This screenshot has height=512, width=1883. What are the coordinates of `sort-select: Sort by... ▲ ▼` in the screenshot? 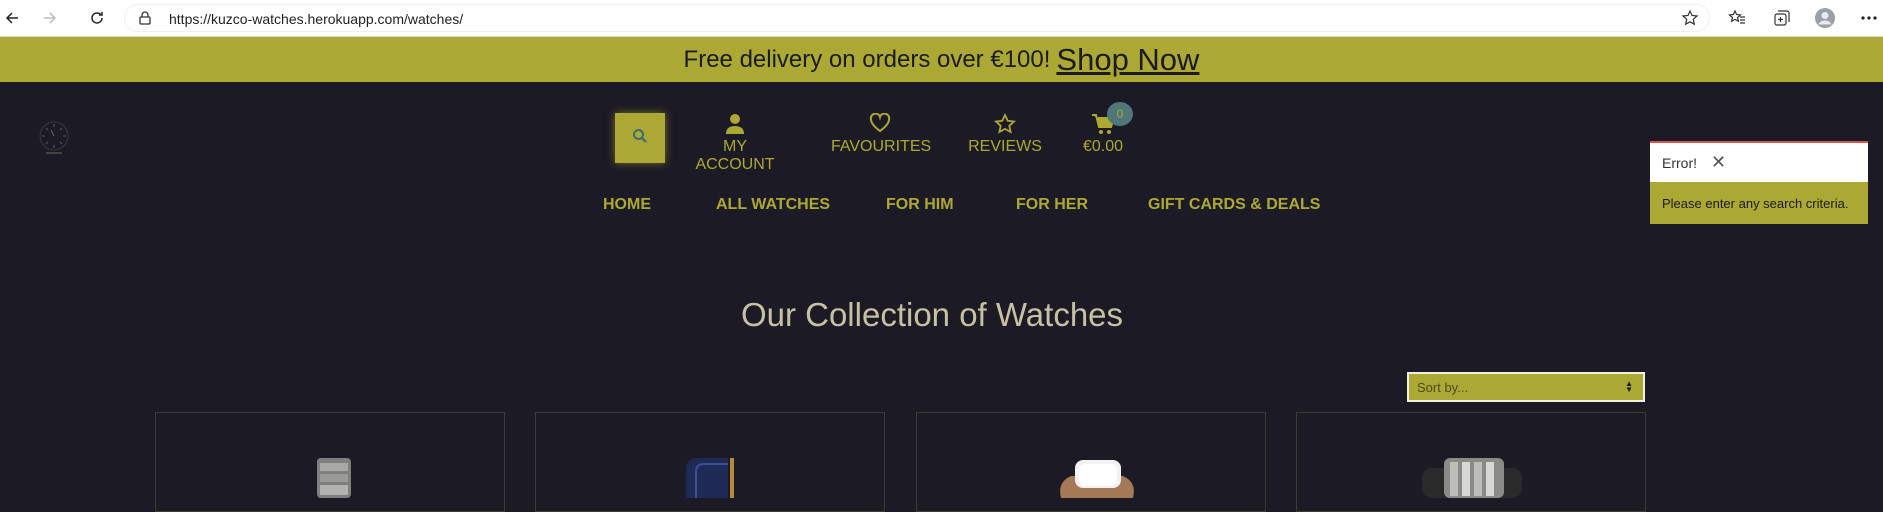 It's located at (1526, 387).